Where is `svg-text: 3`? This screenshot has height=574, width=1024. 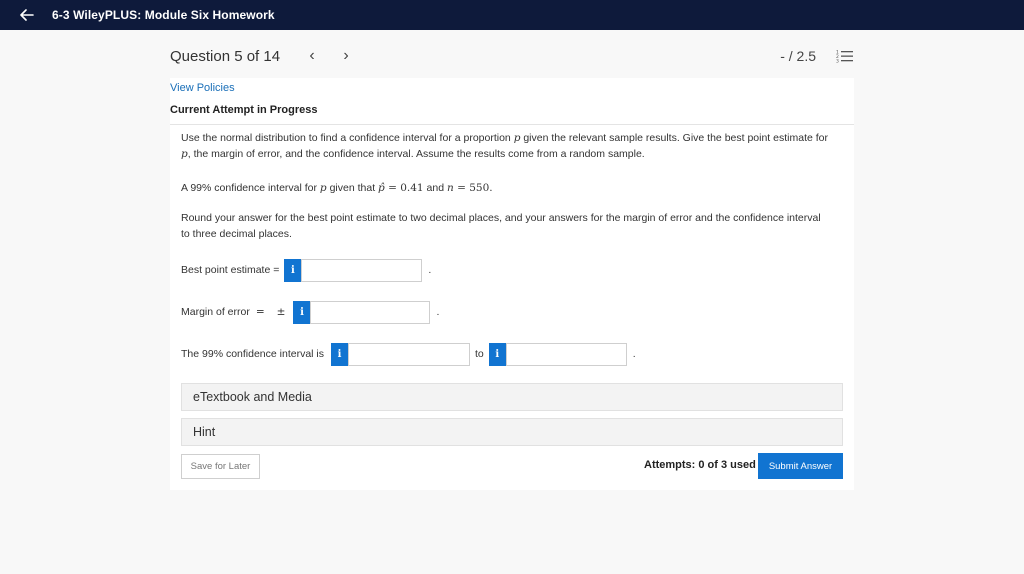 svg-text: 3 is located at coordinates (837, 61).